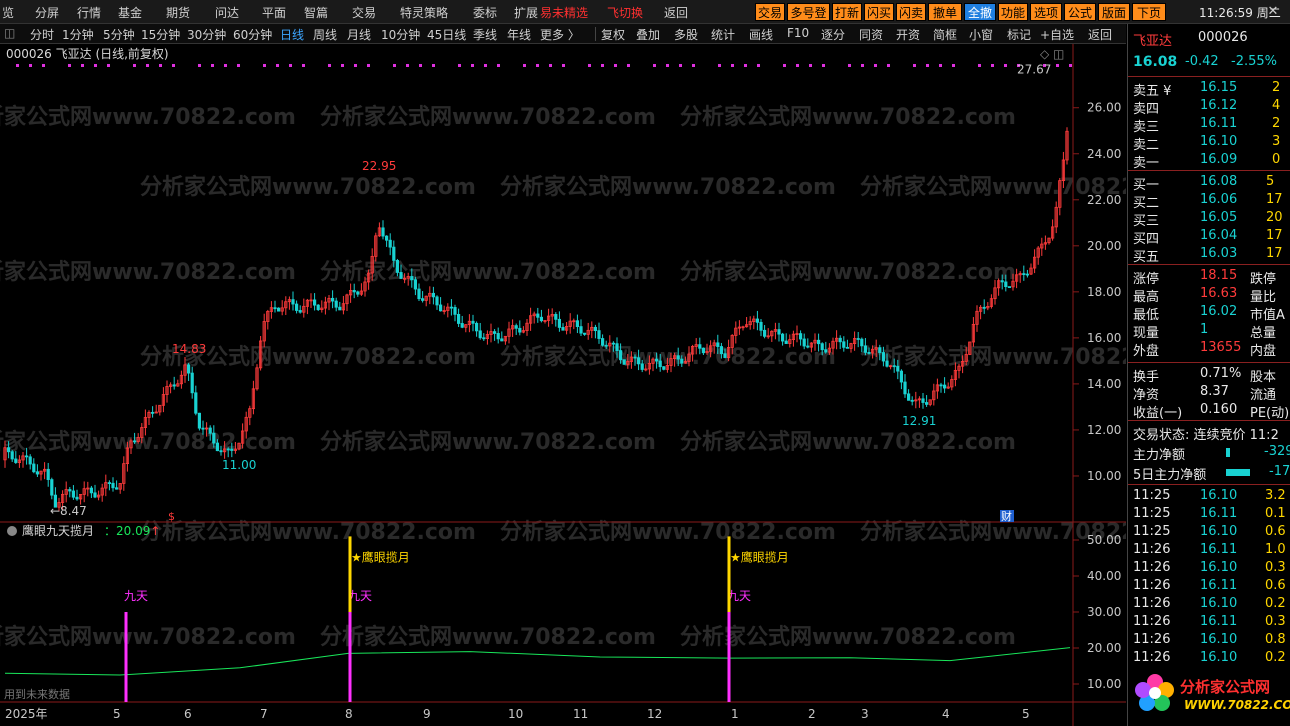  What do you see at coordinates (12, 531) in the screenshot?
I see `indicator-collapse-icon` at bounding box center [12, 531].